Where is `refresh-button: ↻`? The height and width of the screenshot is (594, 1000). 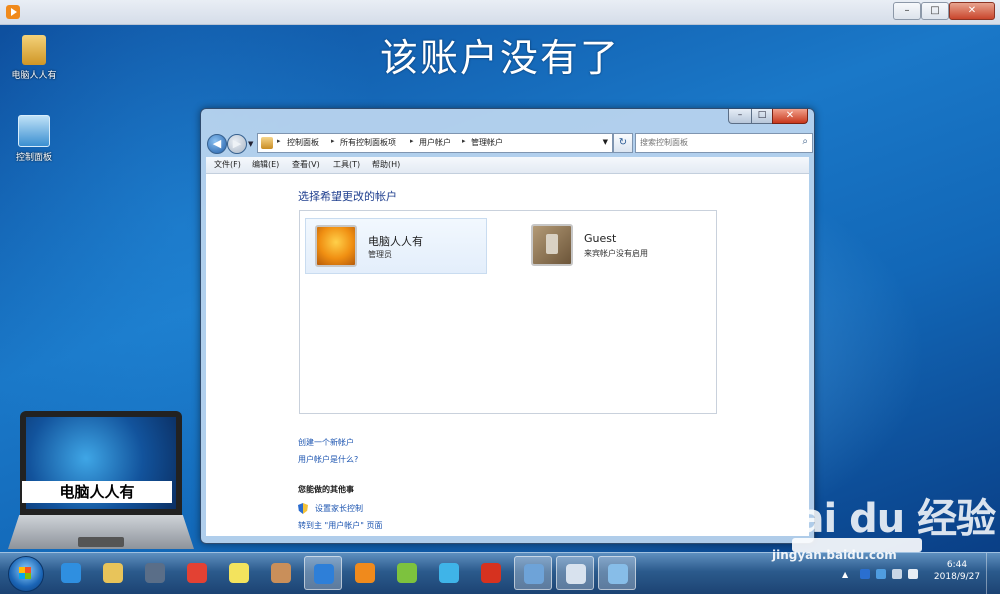 refresh-button: ↻ is located at coordinates (623, 143).